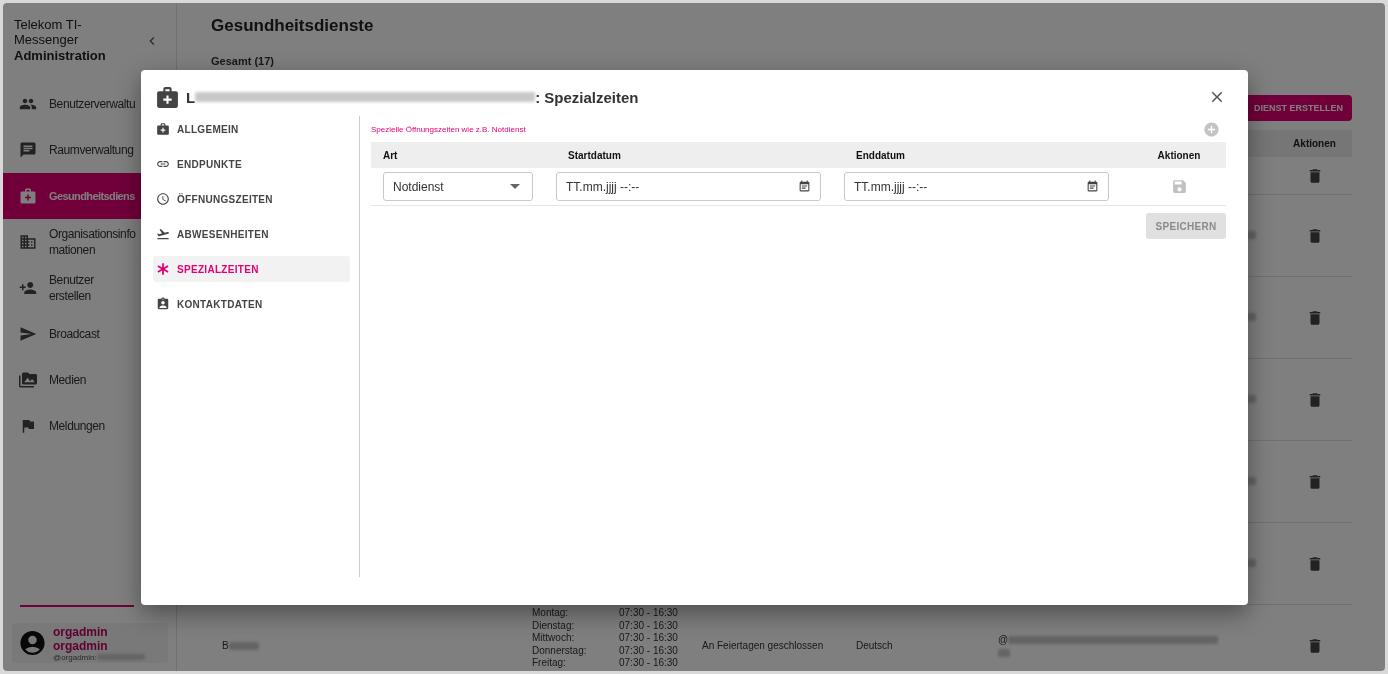 This screenshot has width=1388, height=674. Describe the element at coordinates (390, 155) in the screenshot. I see `column-header: Art` at that location.